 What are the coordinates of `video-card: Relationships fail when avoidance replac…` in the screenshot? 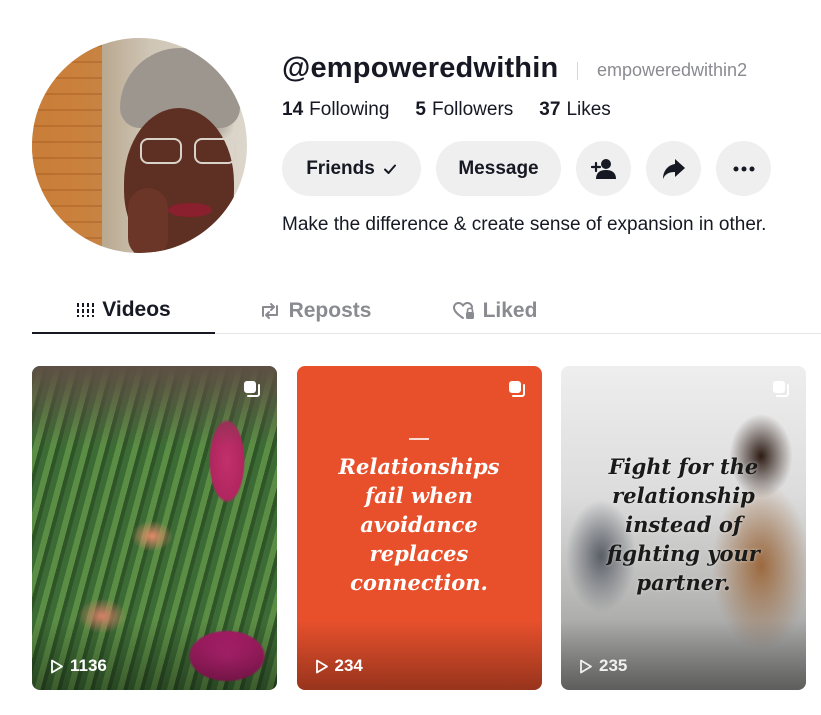 It's located at (419, 528).